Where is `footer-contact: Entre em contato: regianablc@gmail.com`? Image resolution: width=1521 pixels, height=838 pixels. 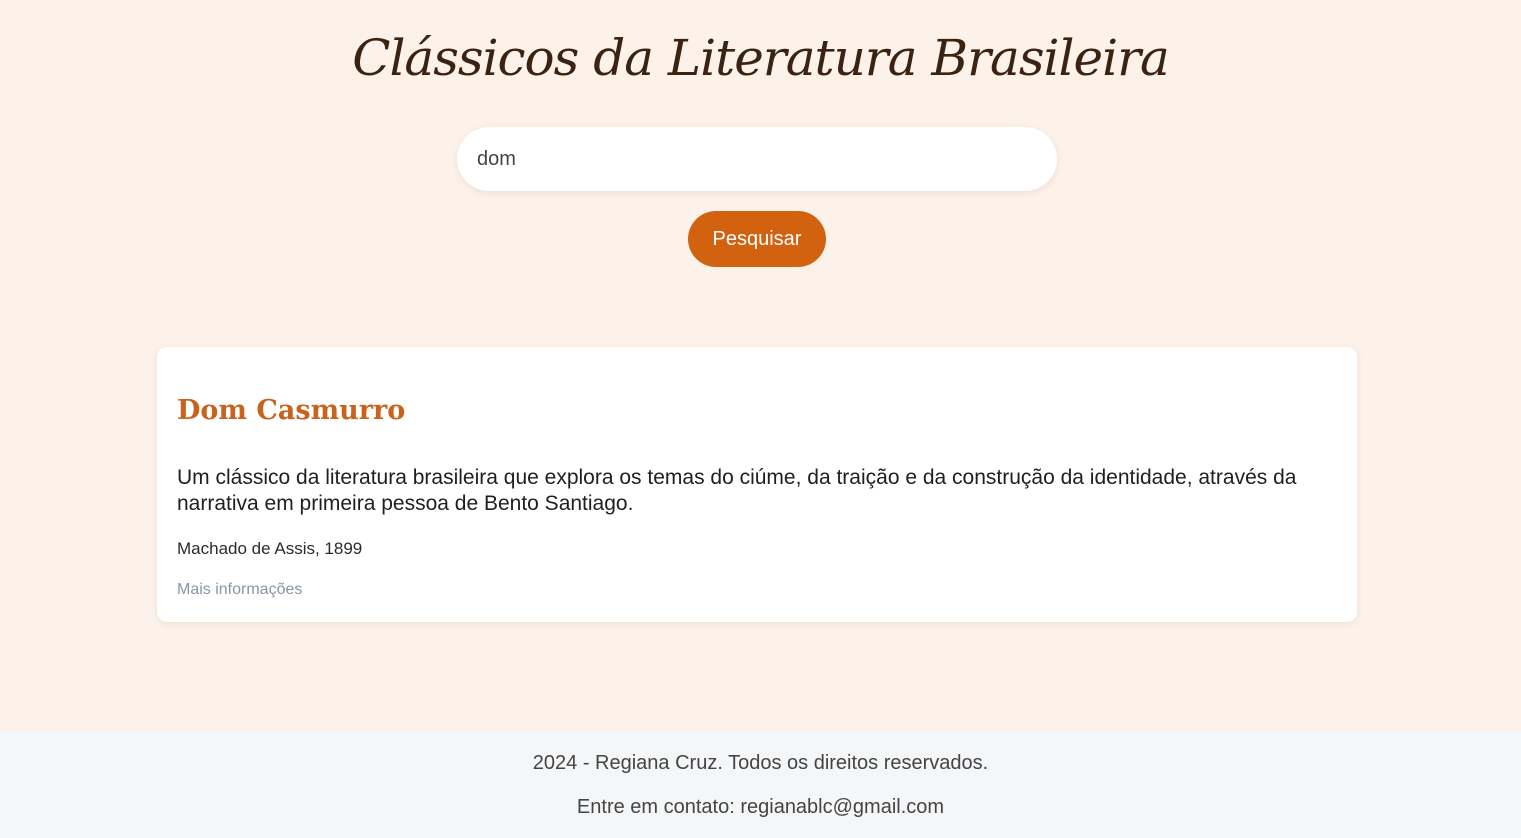
footer-contact: Entre em contato: regianablc@gmail.com is located at coordinates (760, 807).